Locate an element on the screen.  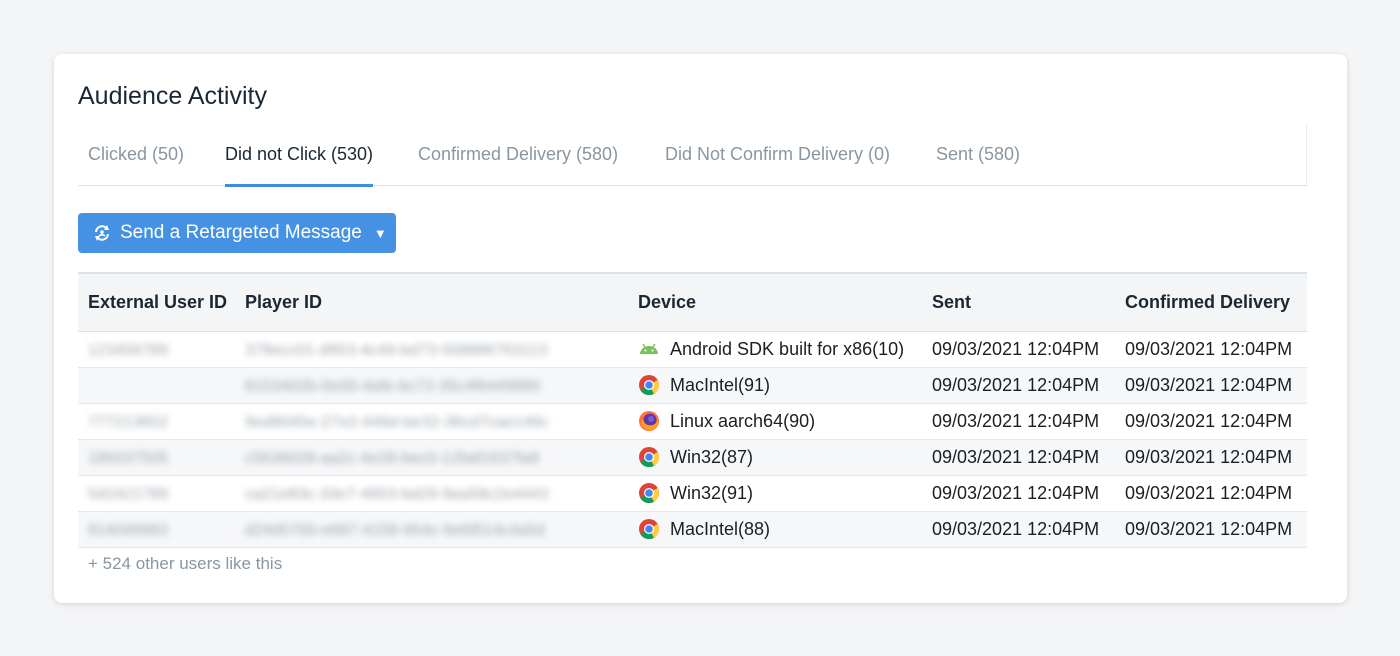
send-retargeted-message-label: Send a Retargeted Message is located at coordinates (241, 232).